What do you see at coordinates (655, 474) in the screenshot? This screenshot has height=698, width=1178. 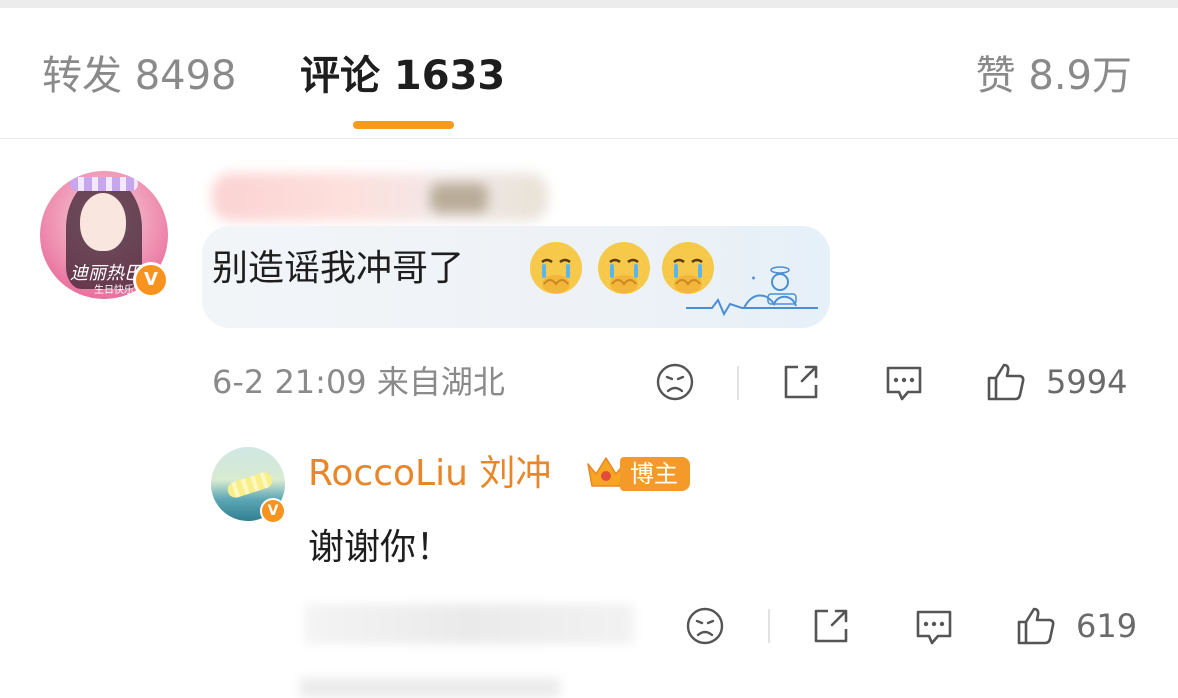 I see `host-badge: 博主` at bounding box center [655, 474].